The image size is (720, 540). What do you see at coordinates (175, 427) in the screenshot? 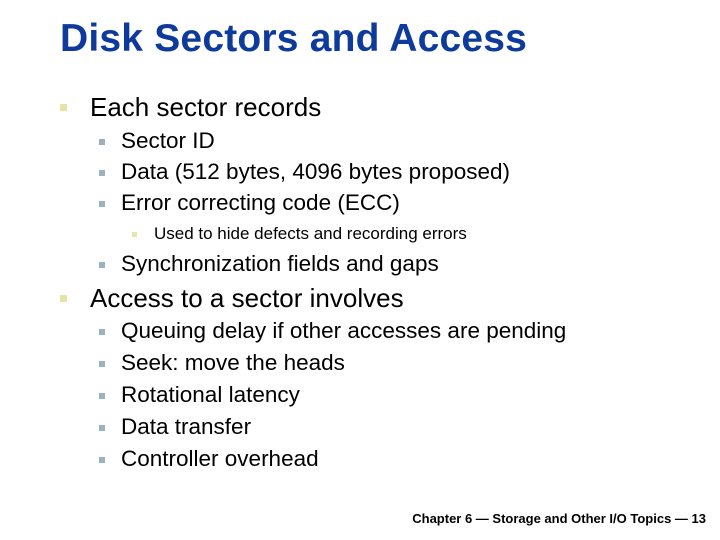
I see `bullet-level2: Data transfer` at bounding box center [175, 427].